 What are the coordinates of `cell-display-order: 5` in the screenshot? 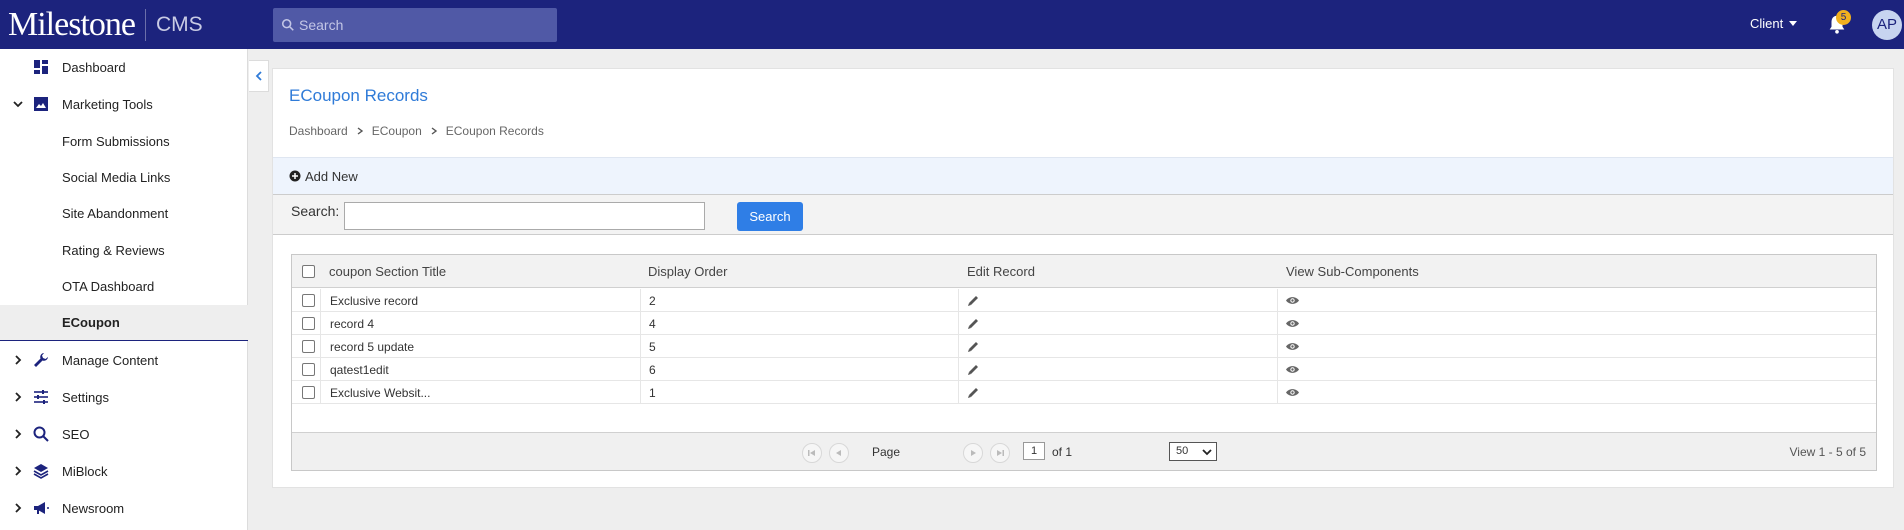 It's located at (652, 347).